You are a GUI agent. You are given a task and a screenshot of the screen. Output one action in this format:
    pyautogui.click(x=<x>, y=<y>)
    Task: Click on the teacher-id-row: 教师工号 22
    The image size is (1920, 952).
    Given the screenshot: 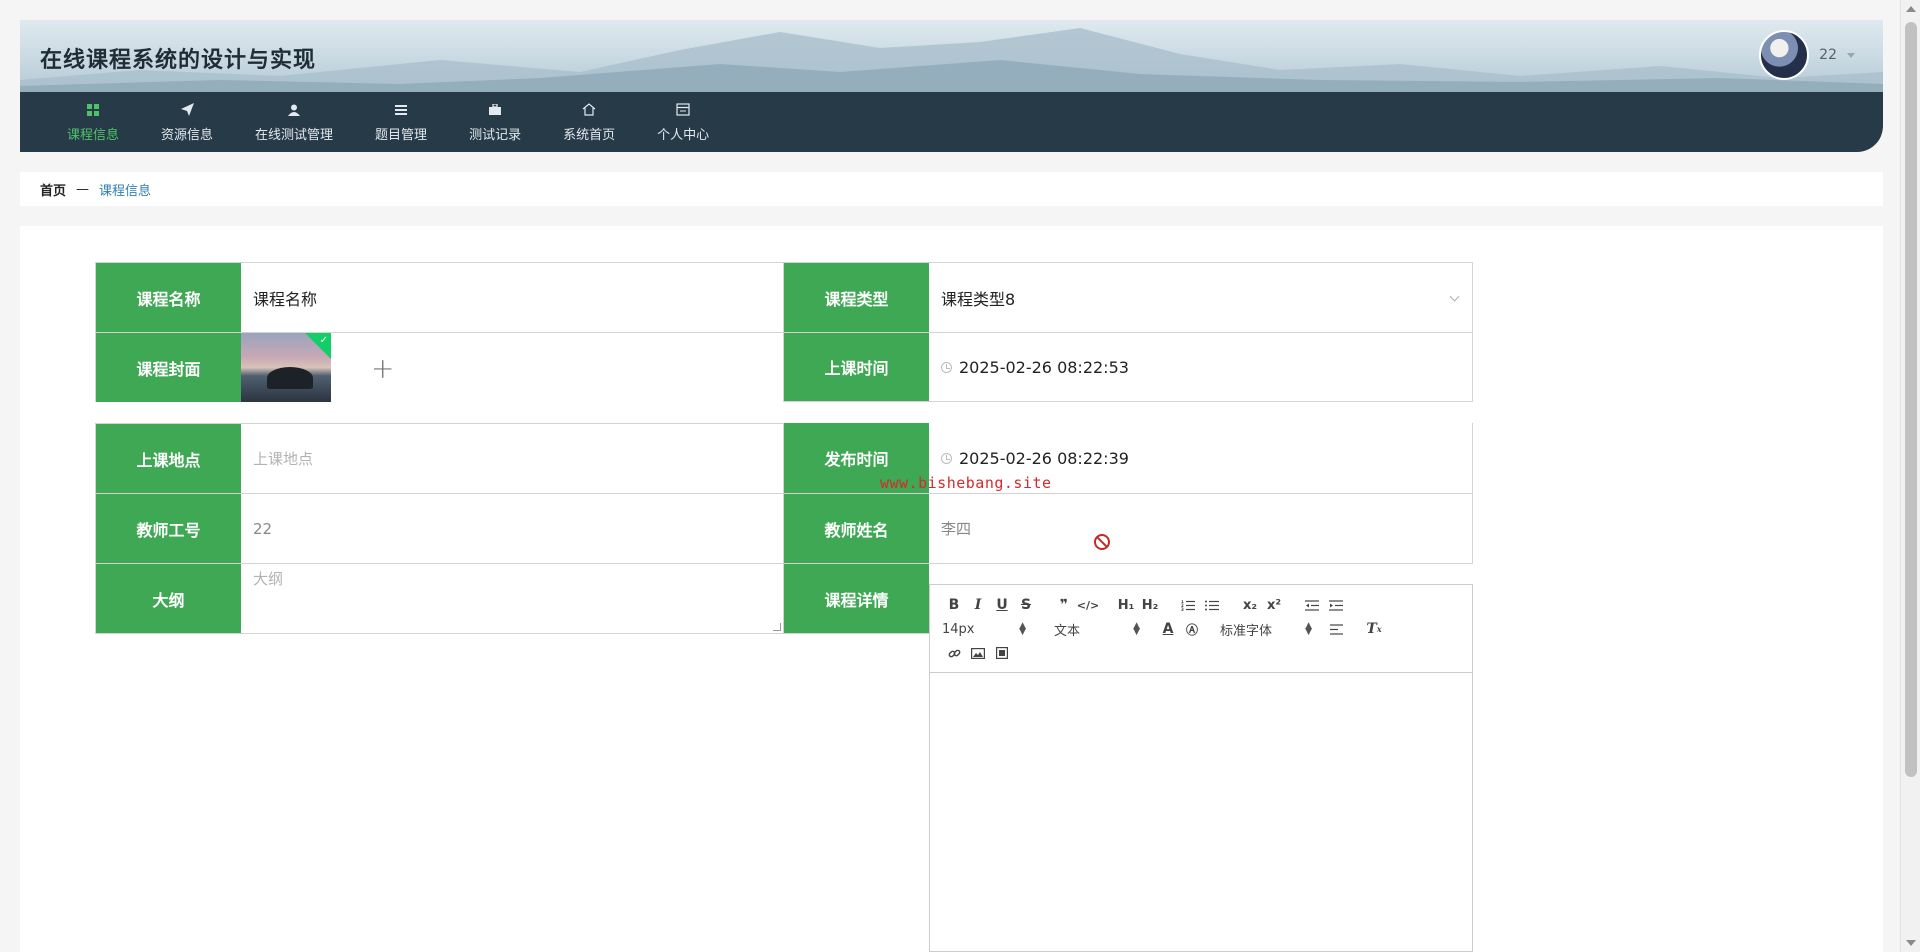 What is the action you would take?
    pyautogui.click(x=439, y=528)
    